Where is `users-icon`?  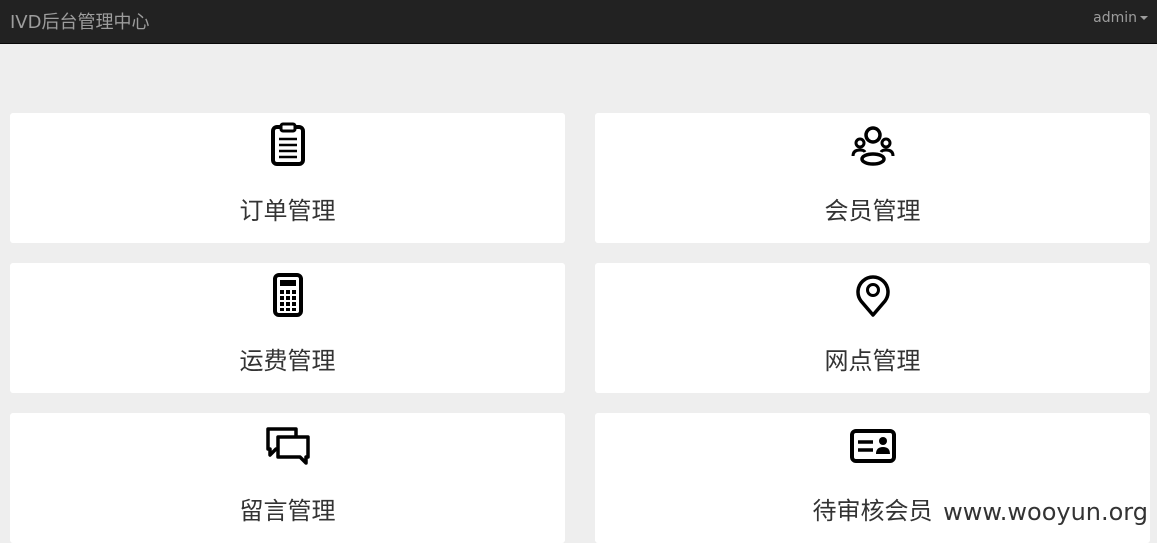 users-icon is located at coordinates (873, 145).